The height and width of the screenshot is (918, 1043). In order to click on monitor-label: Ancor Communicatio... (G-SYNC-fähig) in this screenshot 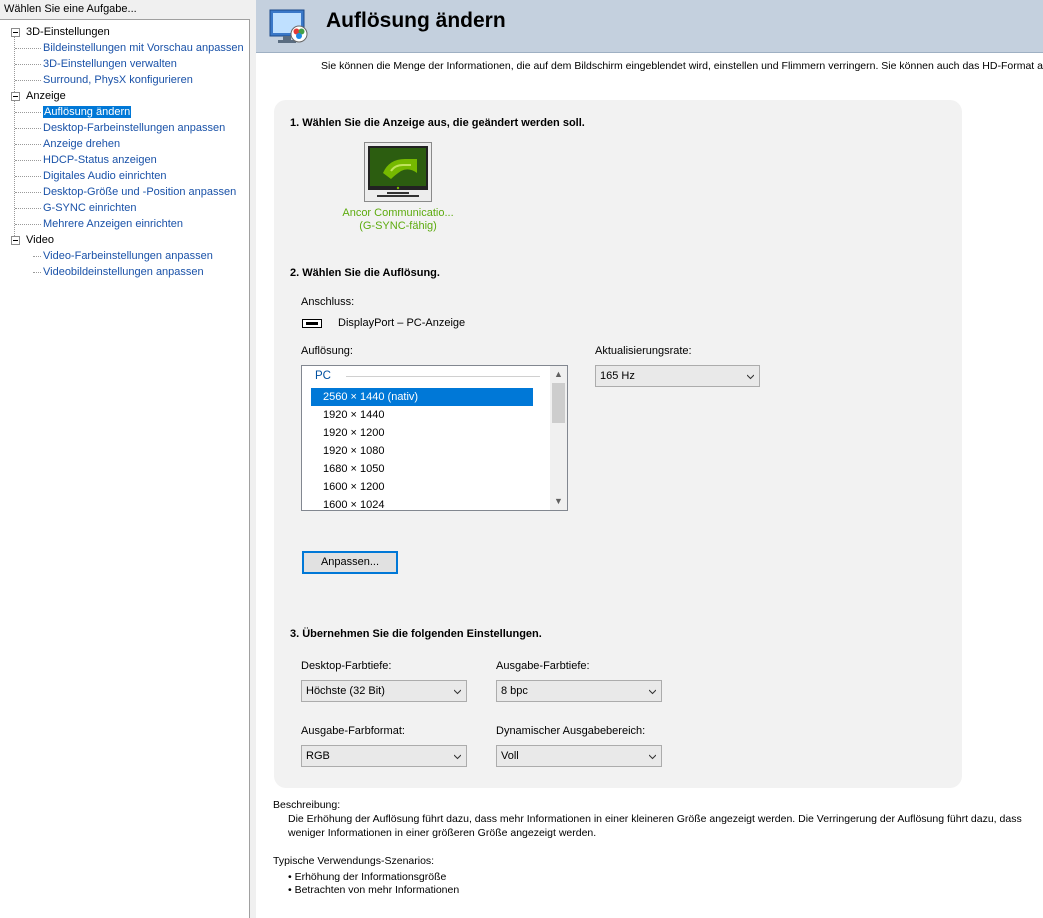, I will do `click(398, 220)`.